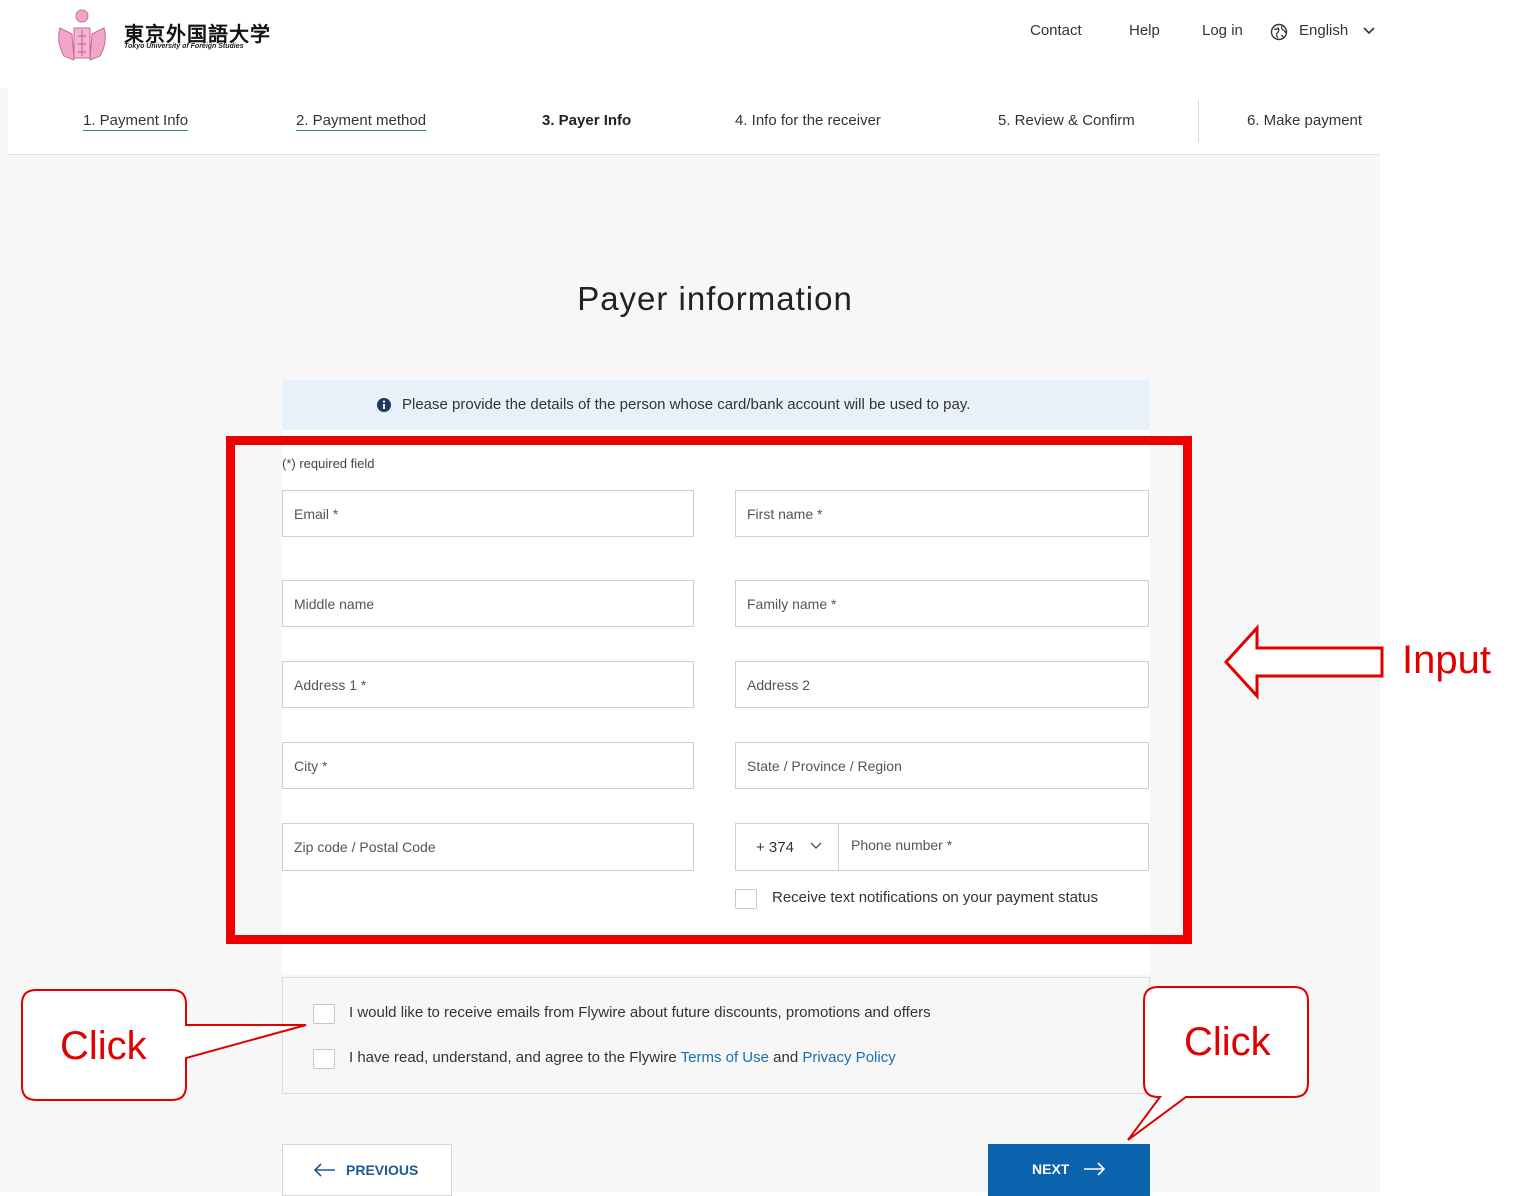  Describe the element at coordinates (1198, 121) in the screenshot. I see `step-divider` at that location.